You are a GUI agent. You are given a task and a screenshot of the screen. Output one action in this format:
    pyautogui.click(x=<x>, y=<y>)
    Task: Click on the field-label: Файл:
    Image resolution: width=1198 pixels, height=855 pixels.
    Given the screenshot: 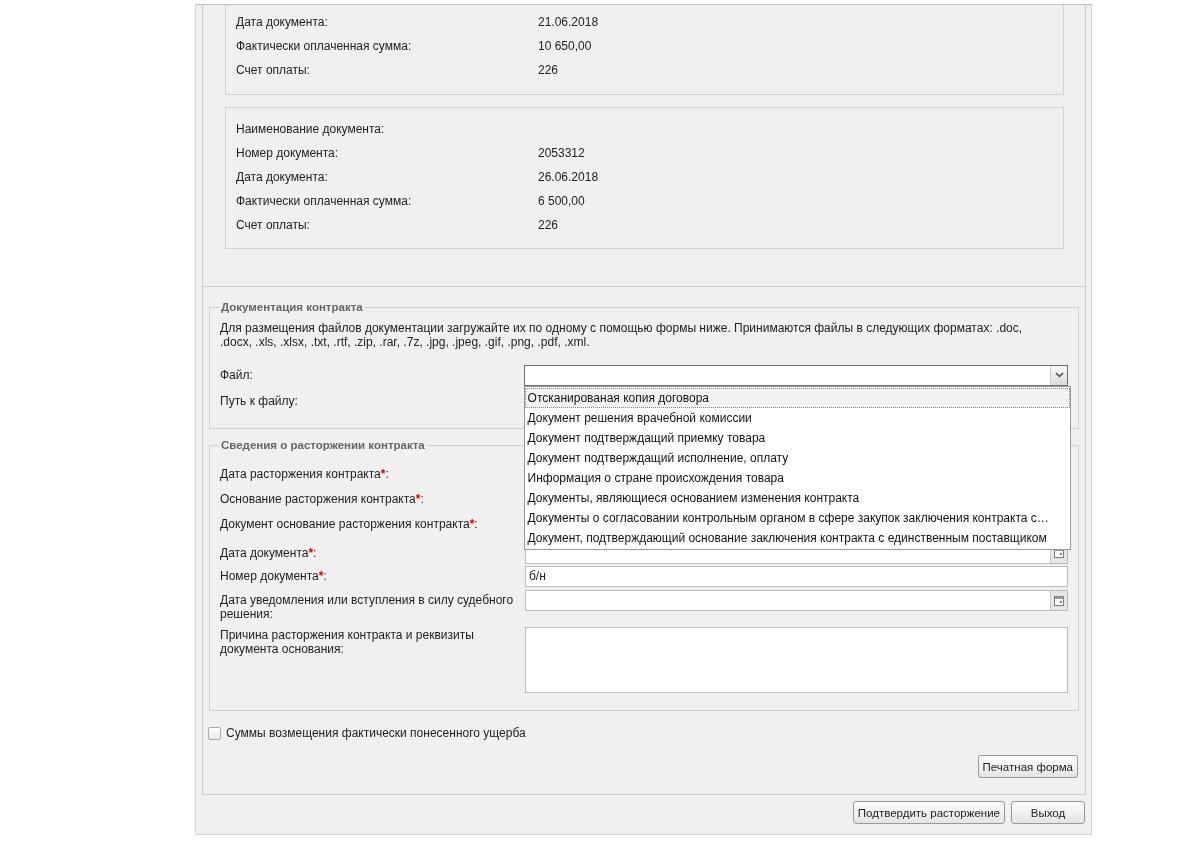 What is the action you would take?
    pyautogui.click(x=237, y=375)
    